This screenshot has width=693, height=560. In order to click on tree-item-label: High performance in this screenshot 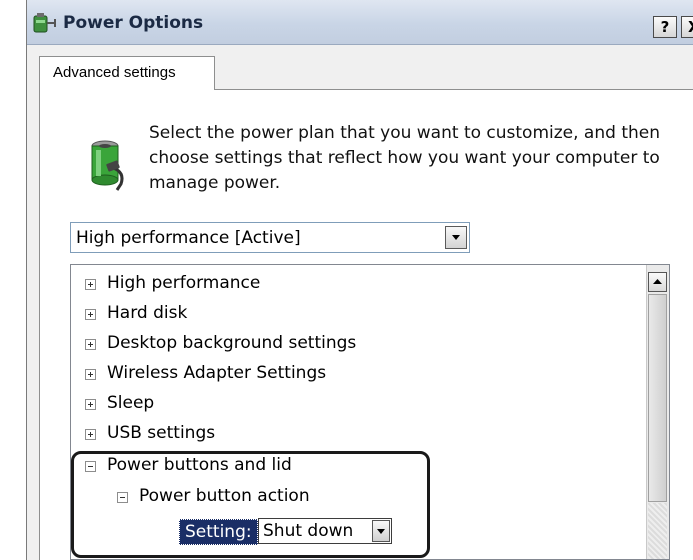, I will do `click(184, 283)`.